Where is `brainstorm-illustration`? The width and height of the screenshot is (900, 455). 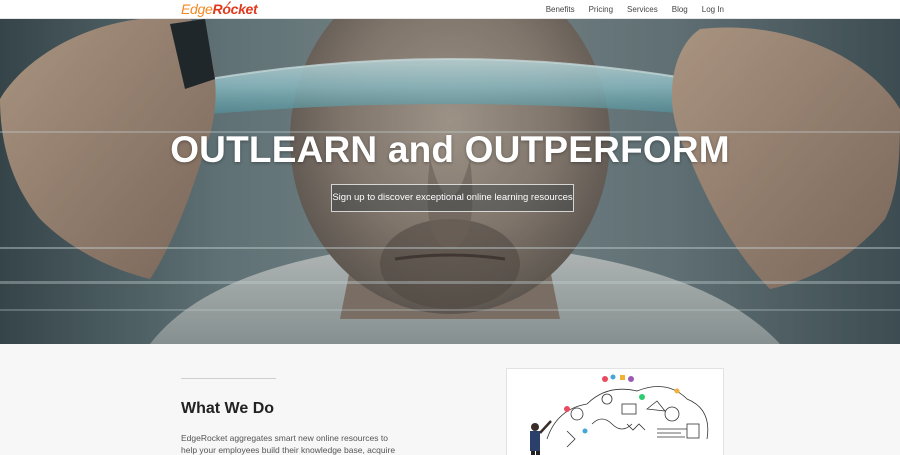
brainstorm-illustration is located at coordinates (615, 411).